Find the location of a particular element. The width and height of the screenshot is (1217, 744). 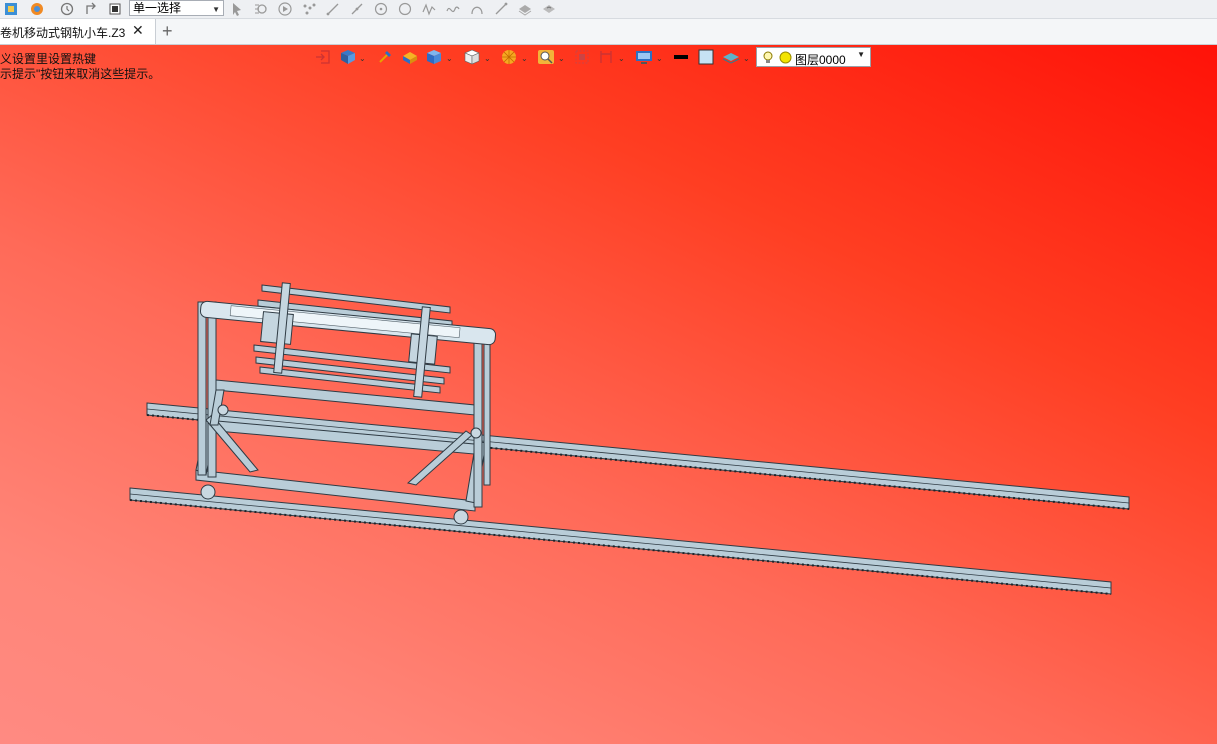

redo-icon is located at coordinates (91, 9).